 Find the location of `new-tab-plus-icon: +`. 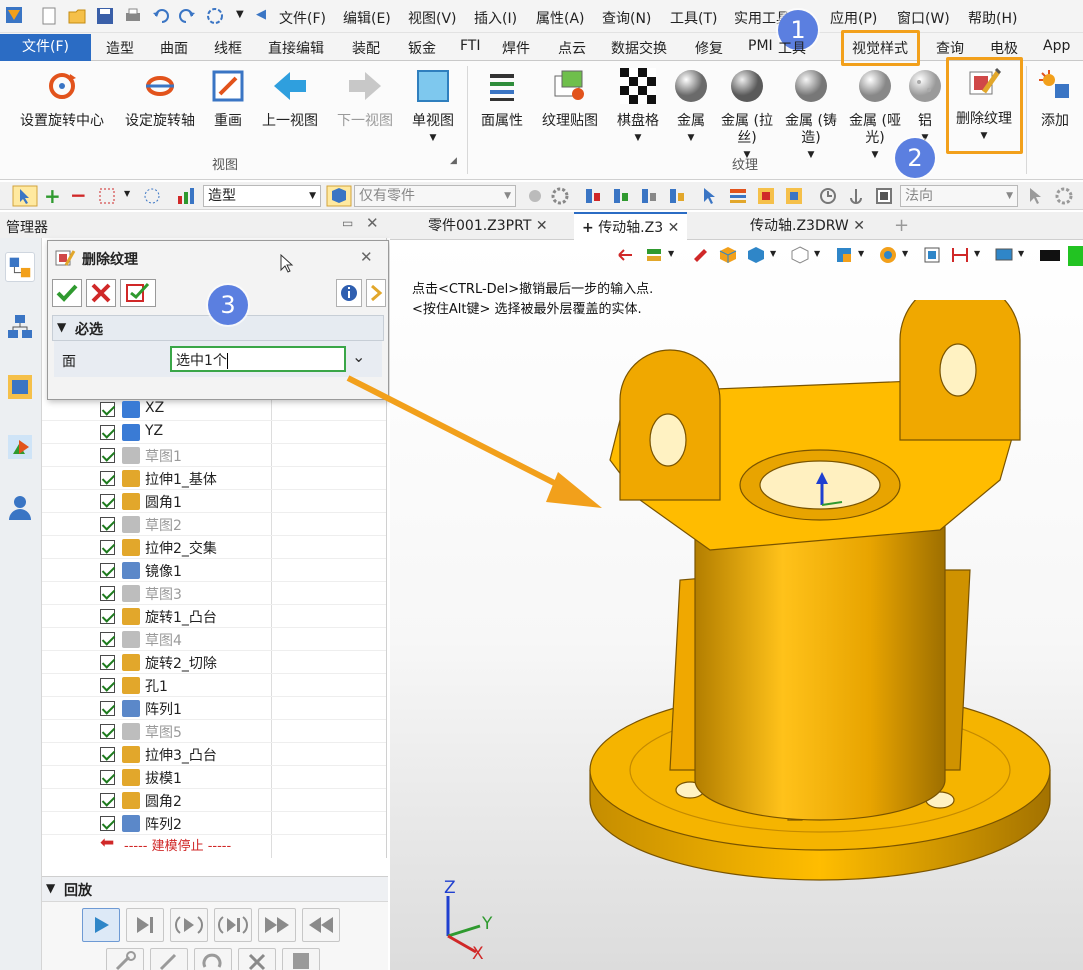

new-tab-plus-icon: + is located at coordinates (901, 225).